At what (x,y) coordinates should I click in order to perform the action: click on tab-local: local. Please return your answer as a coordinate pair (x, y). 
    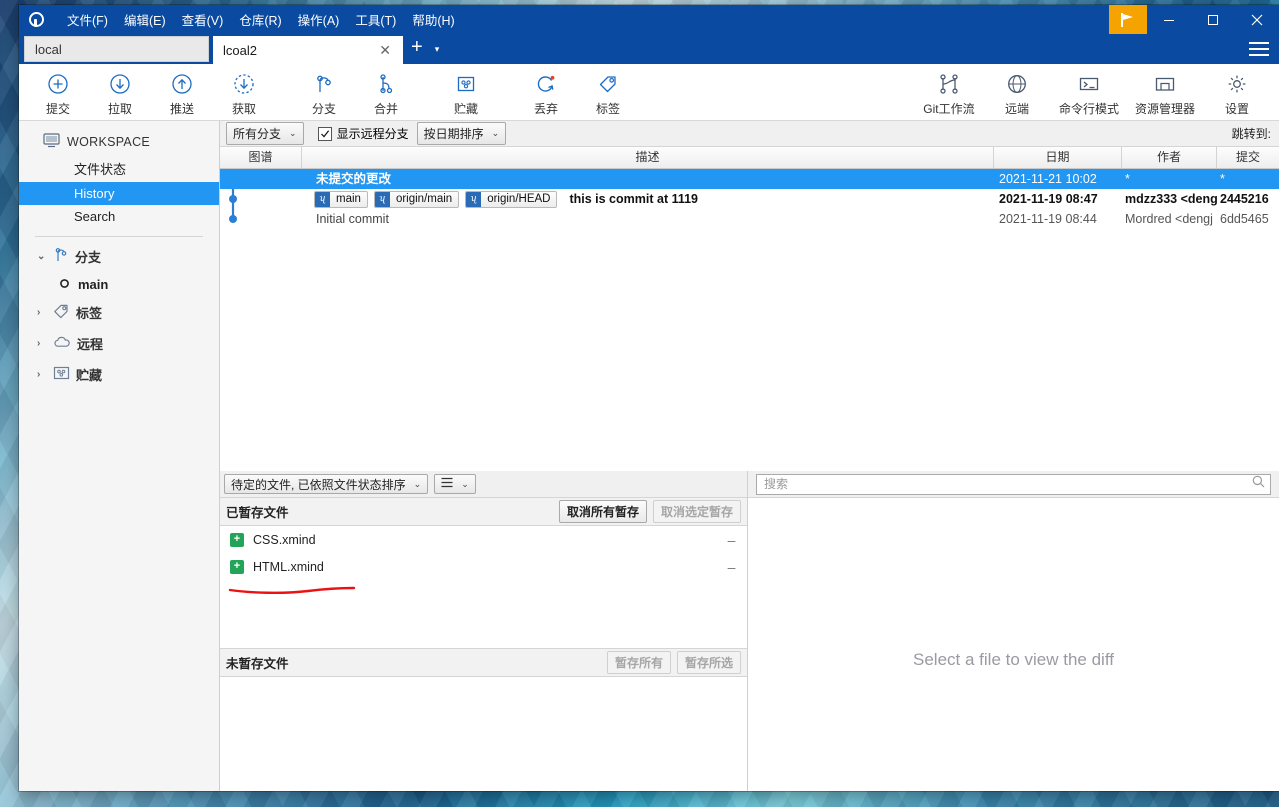
    Looking at the image, I should click on (116, 49).